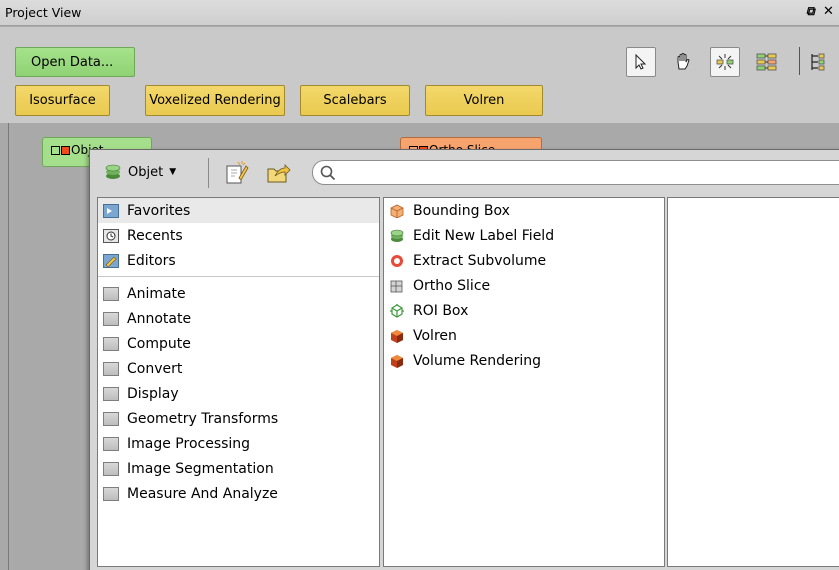 This screenshot has width=839, height=570. Describe the element at coordinates (828, 11) in the screenshot. I see `close-icon: ✕` at that location.